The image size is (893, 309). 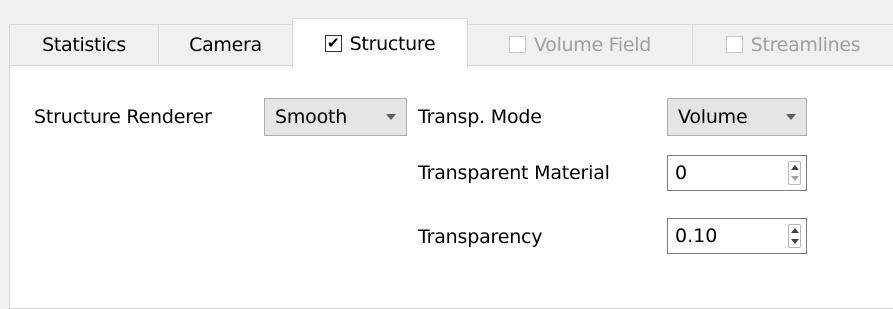 I want to click on transparent-material-label: Transparent Material, so click(x=514, y=173).